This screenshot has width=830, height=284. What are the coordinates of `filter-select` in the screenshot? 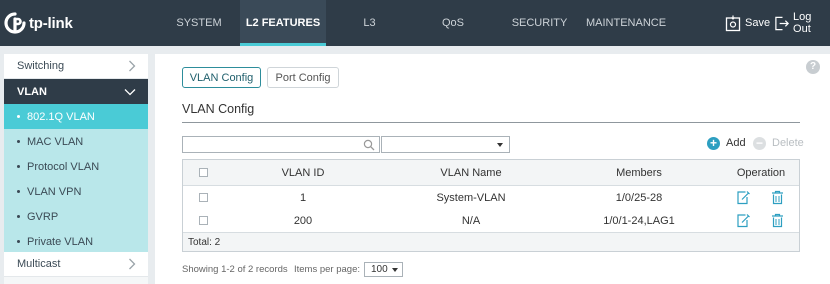 It's located at (445, 144).